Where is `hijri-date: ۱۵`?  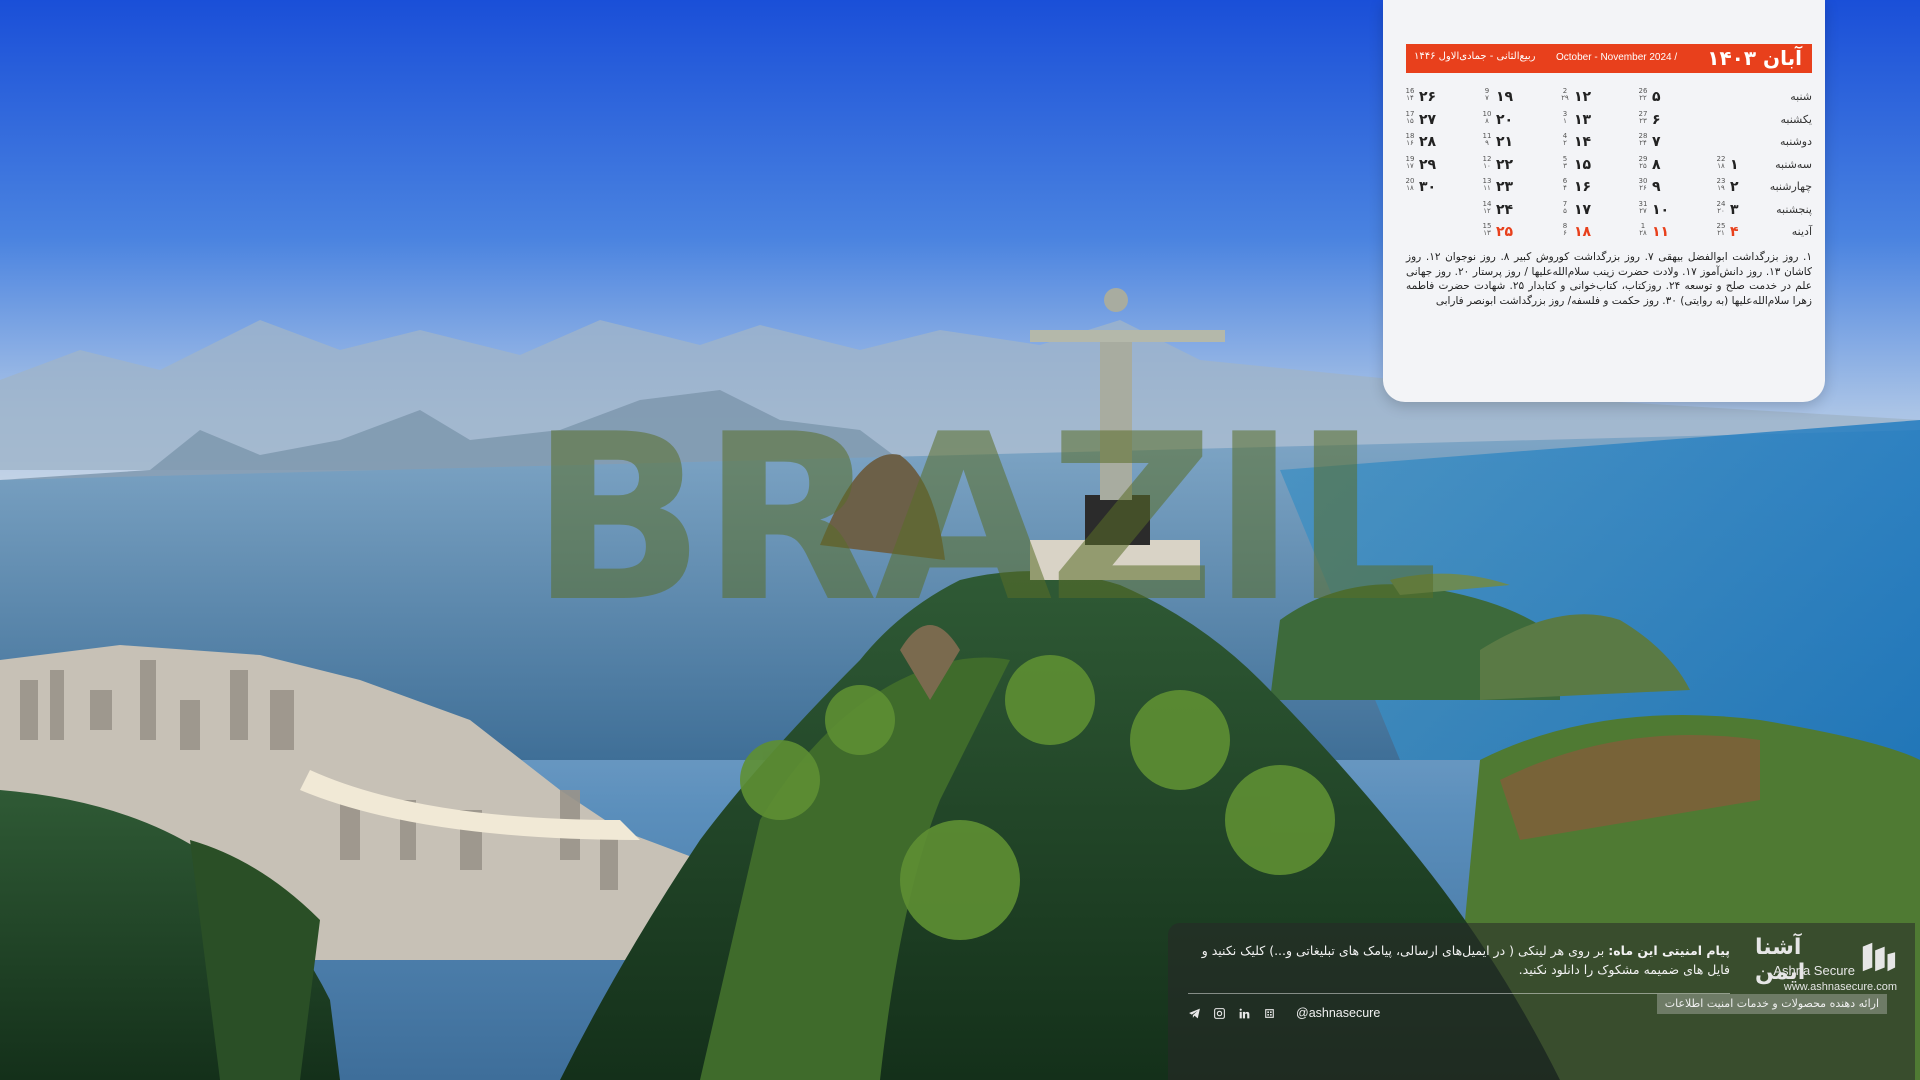 hijri-date: ۱۵ is located at coordinates (1410, 120).